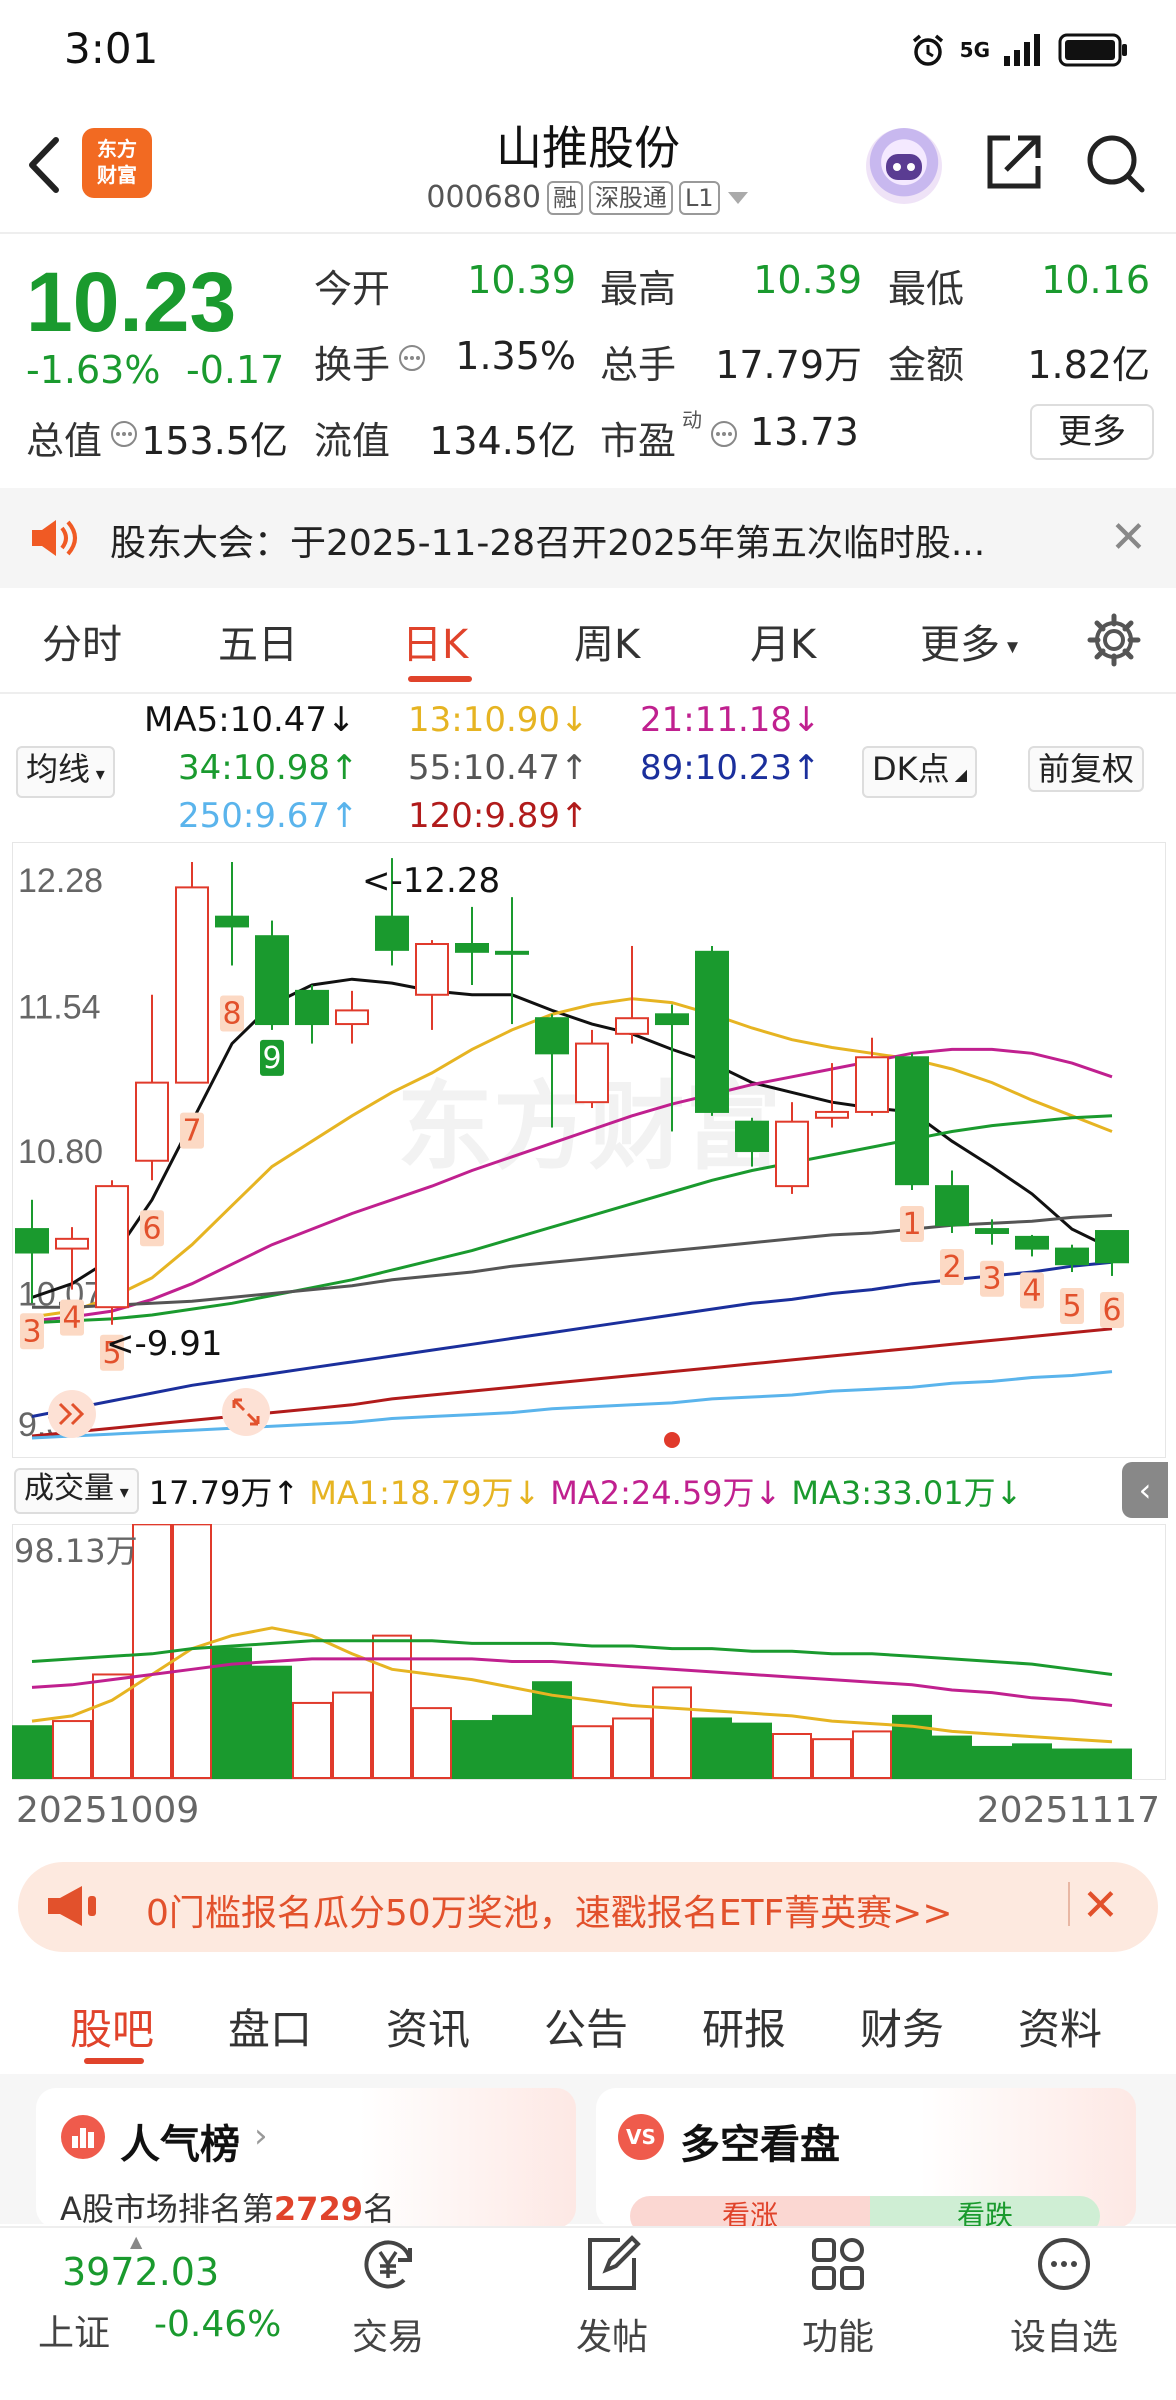 The height and width of the screenshot is (2400, 1176). I want to click on expand-icon, so click(246, 1412).